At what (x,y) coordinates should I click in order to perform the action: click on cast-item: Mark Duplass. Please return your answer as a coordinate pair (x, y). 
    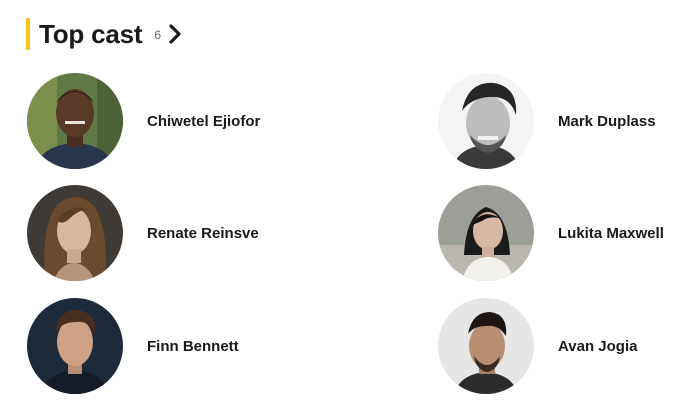
    Looking at the image, I should click on (547, 121).